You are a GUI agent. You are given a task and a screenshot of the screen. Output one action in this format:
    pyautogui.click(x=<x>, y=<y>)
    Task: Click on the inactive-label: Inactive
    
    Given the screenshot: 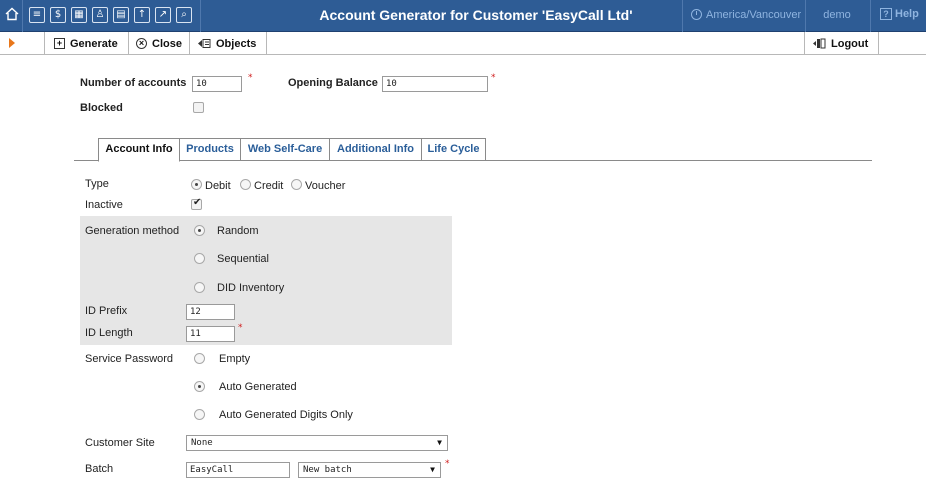 What is the action you would take?
    pyautogui.click(x=104, y=205)
    